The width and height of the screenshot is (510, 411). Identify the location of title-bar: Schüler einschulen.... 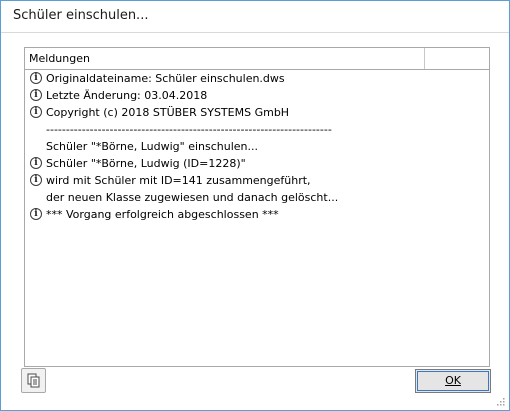
(255, 17).